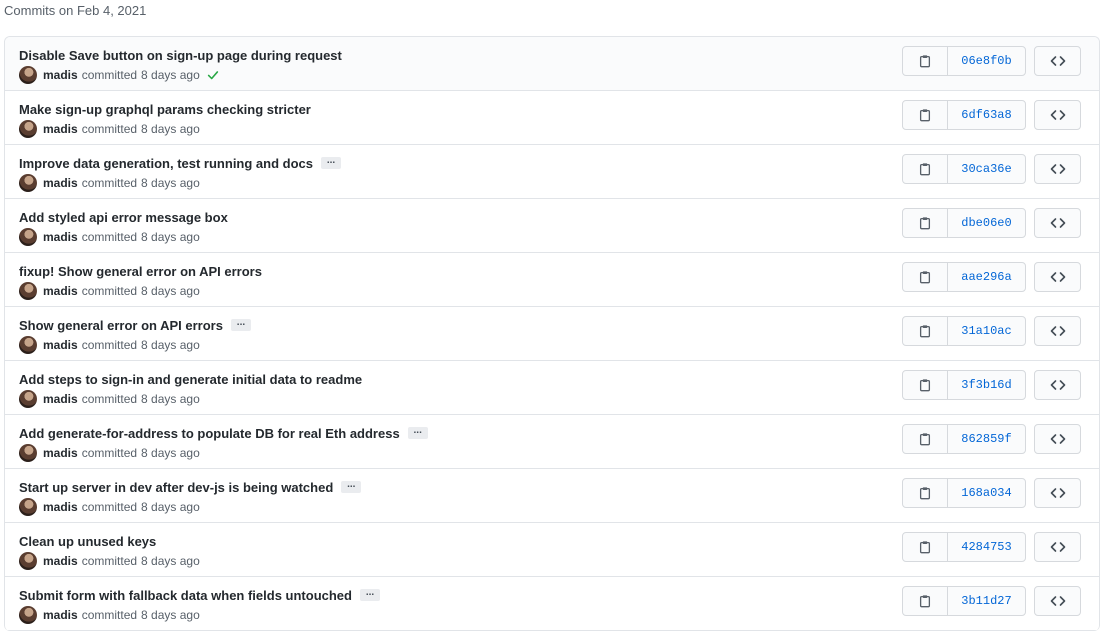 This screenshot has height=640, width=1100. I want to click on sha-button-group: 4284753, so click(964, 547).